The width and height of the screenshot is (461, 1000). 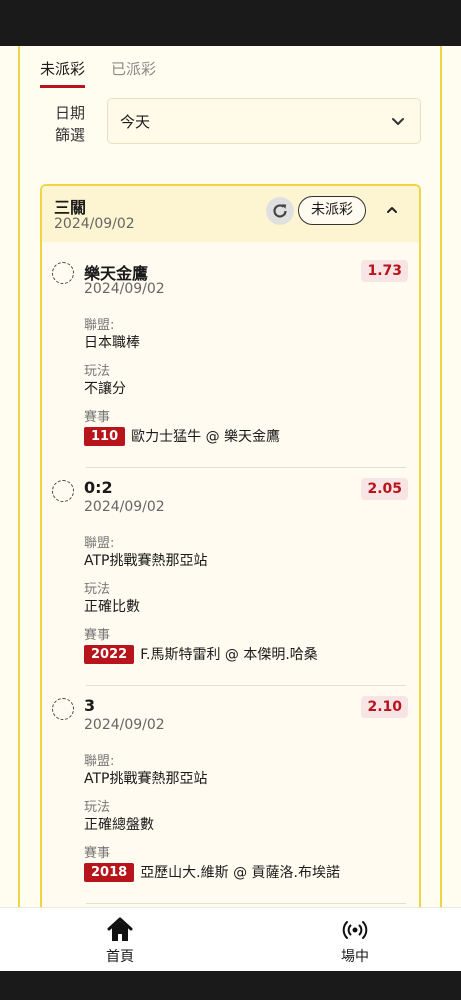 What do you see at coordinates (105, 389) in the screenshot?
I see `play-value: 不讓分` at bounding box center [105, 389].